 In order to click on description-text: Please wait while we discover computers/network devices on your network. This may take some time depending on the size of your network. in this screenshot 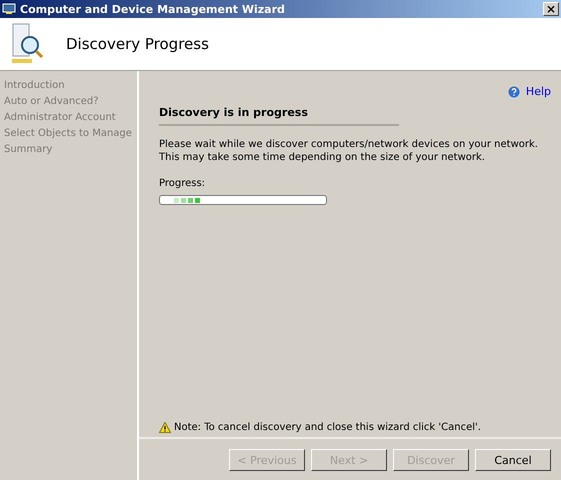, I will do `click(349, 151)`.